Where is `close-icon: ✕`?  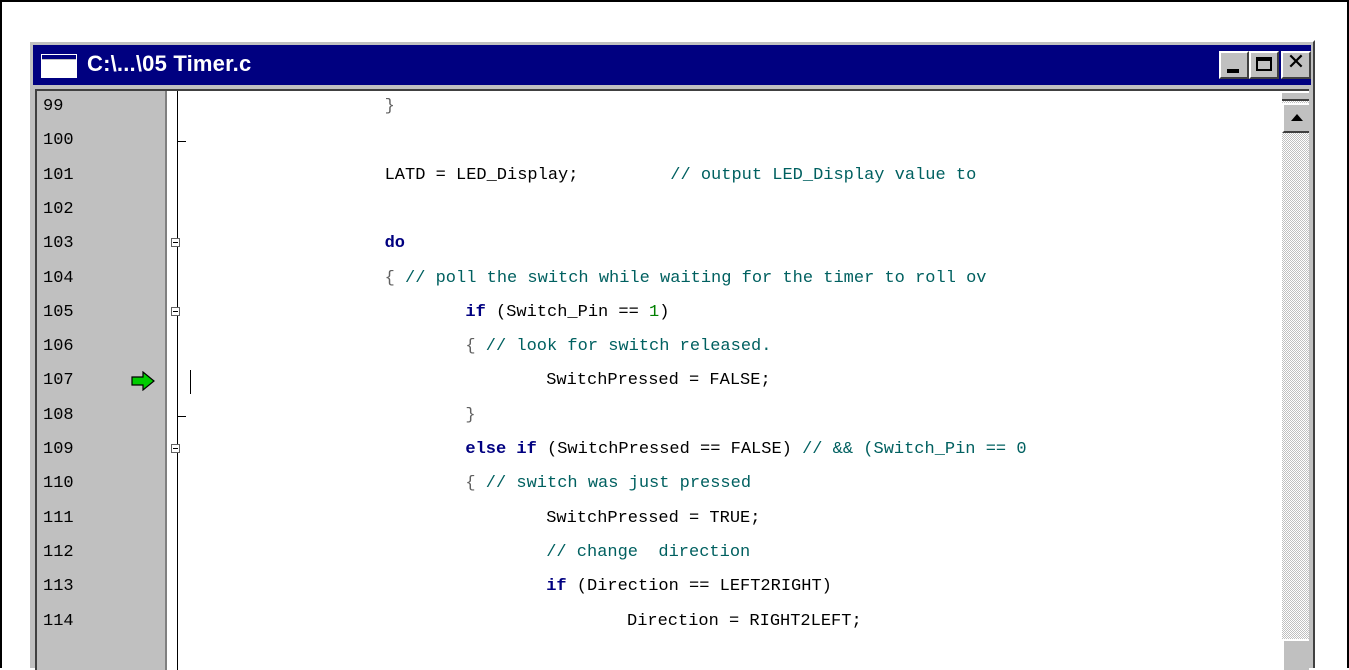 close-icon: ✕ is located at coordinates (1296, 62).